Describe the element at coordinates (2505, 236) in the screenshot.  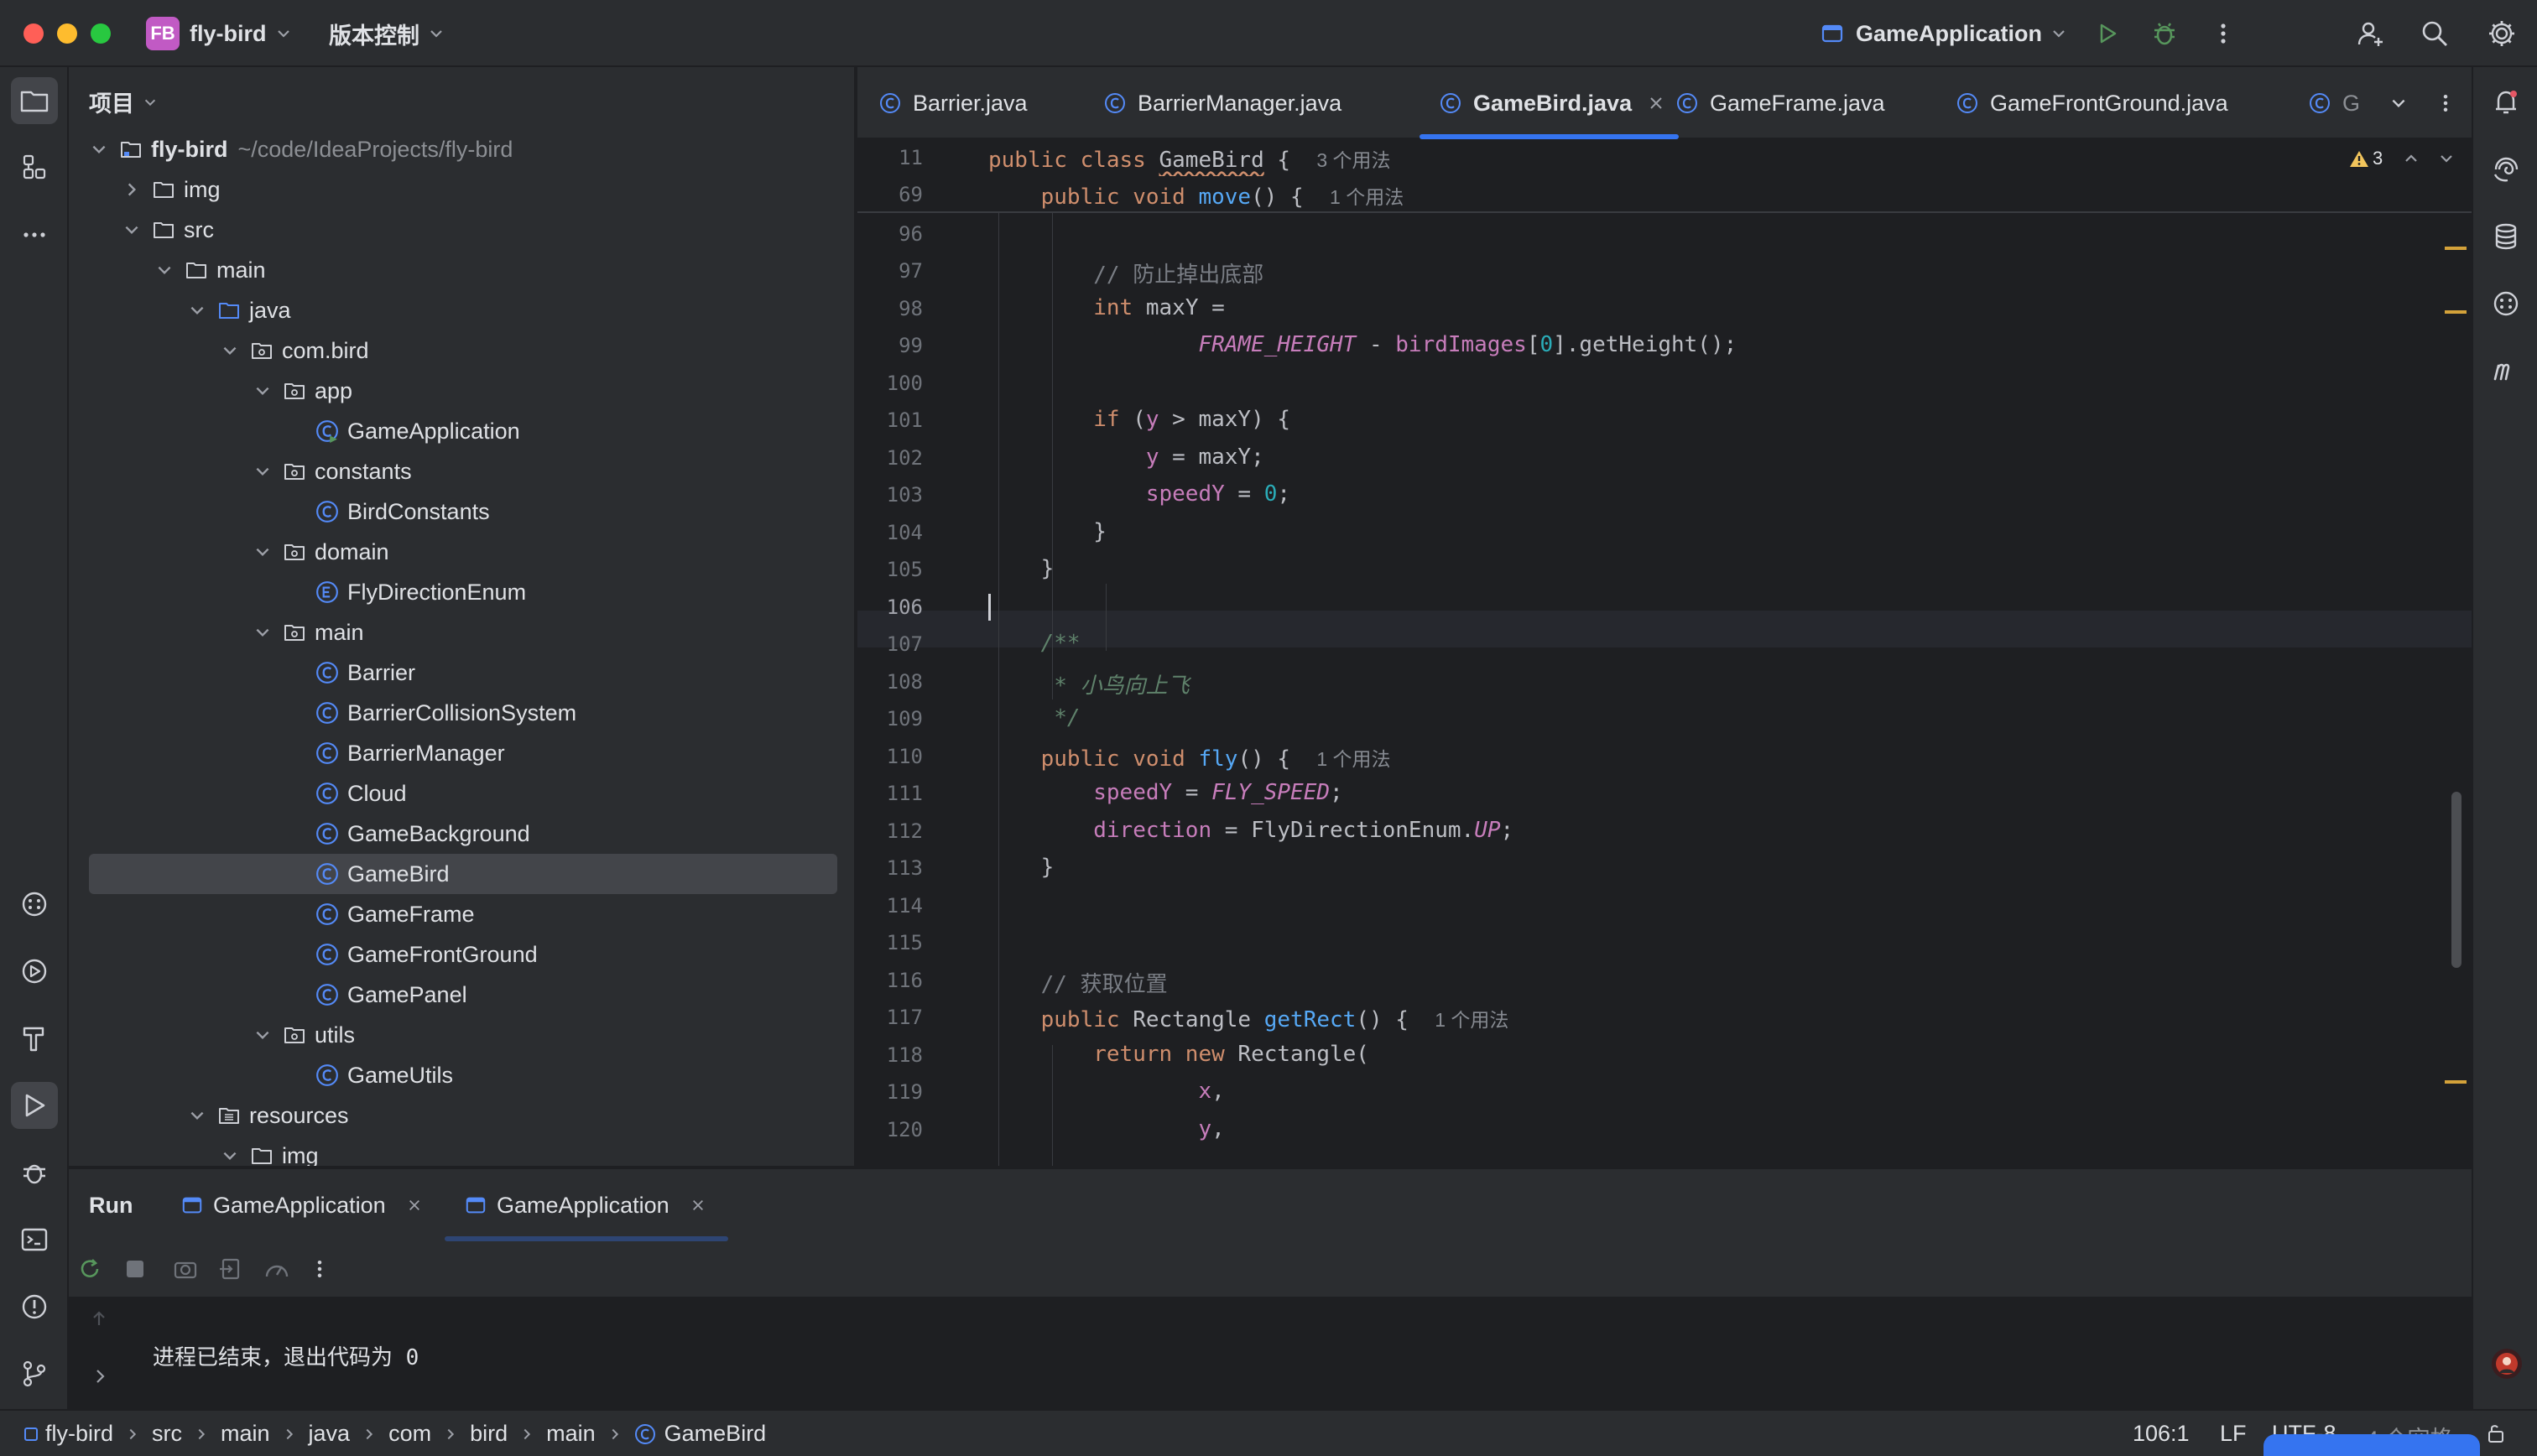
I see `database-button` at that location.